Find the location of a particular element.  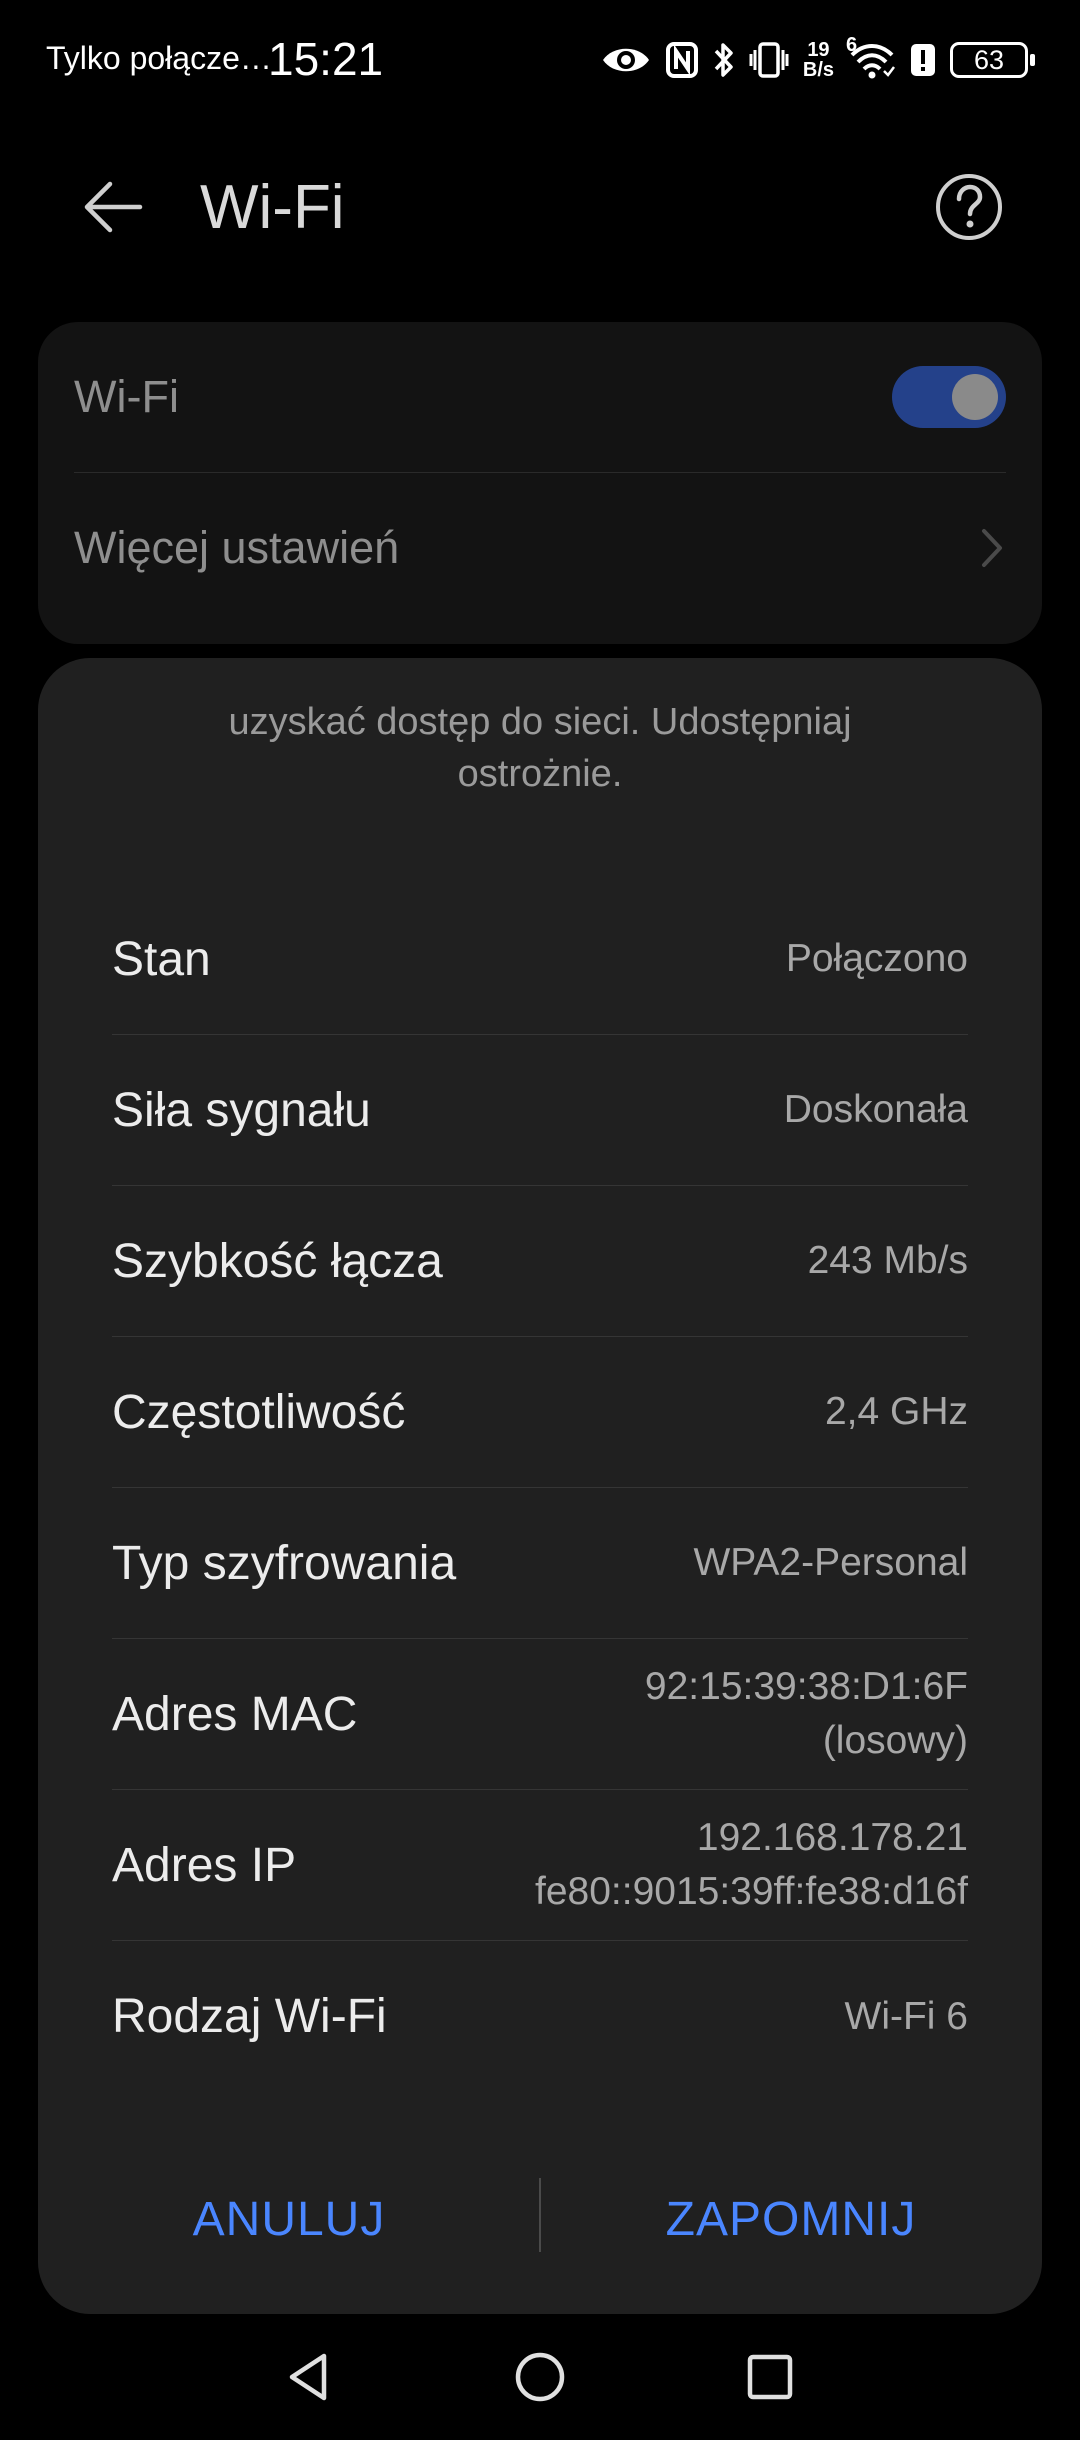

navigation-bar is located at coordinates (540, 2380).